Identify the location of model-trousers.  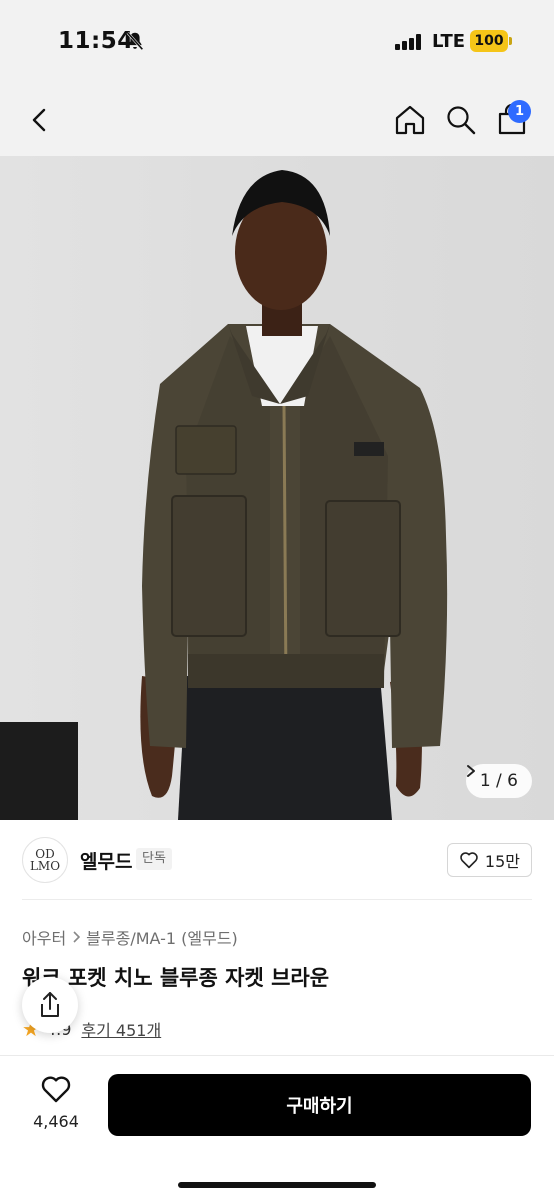
(285, 748).